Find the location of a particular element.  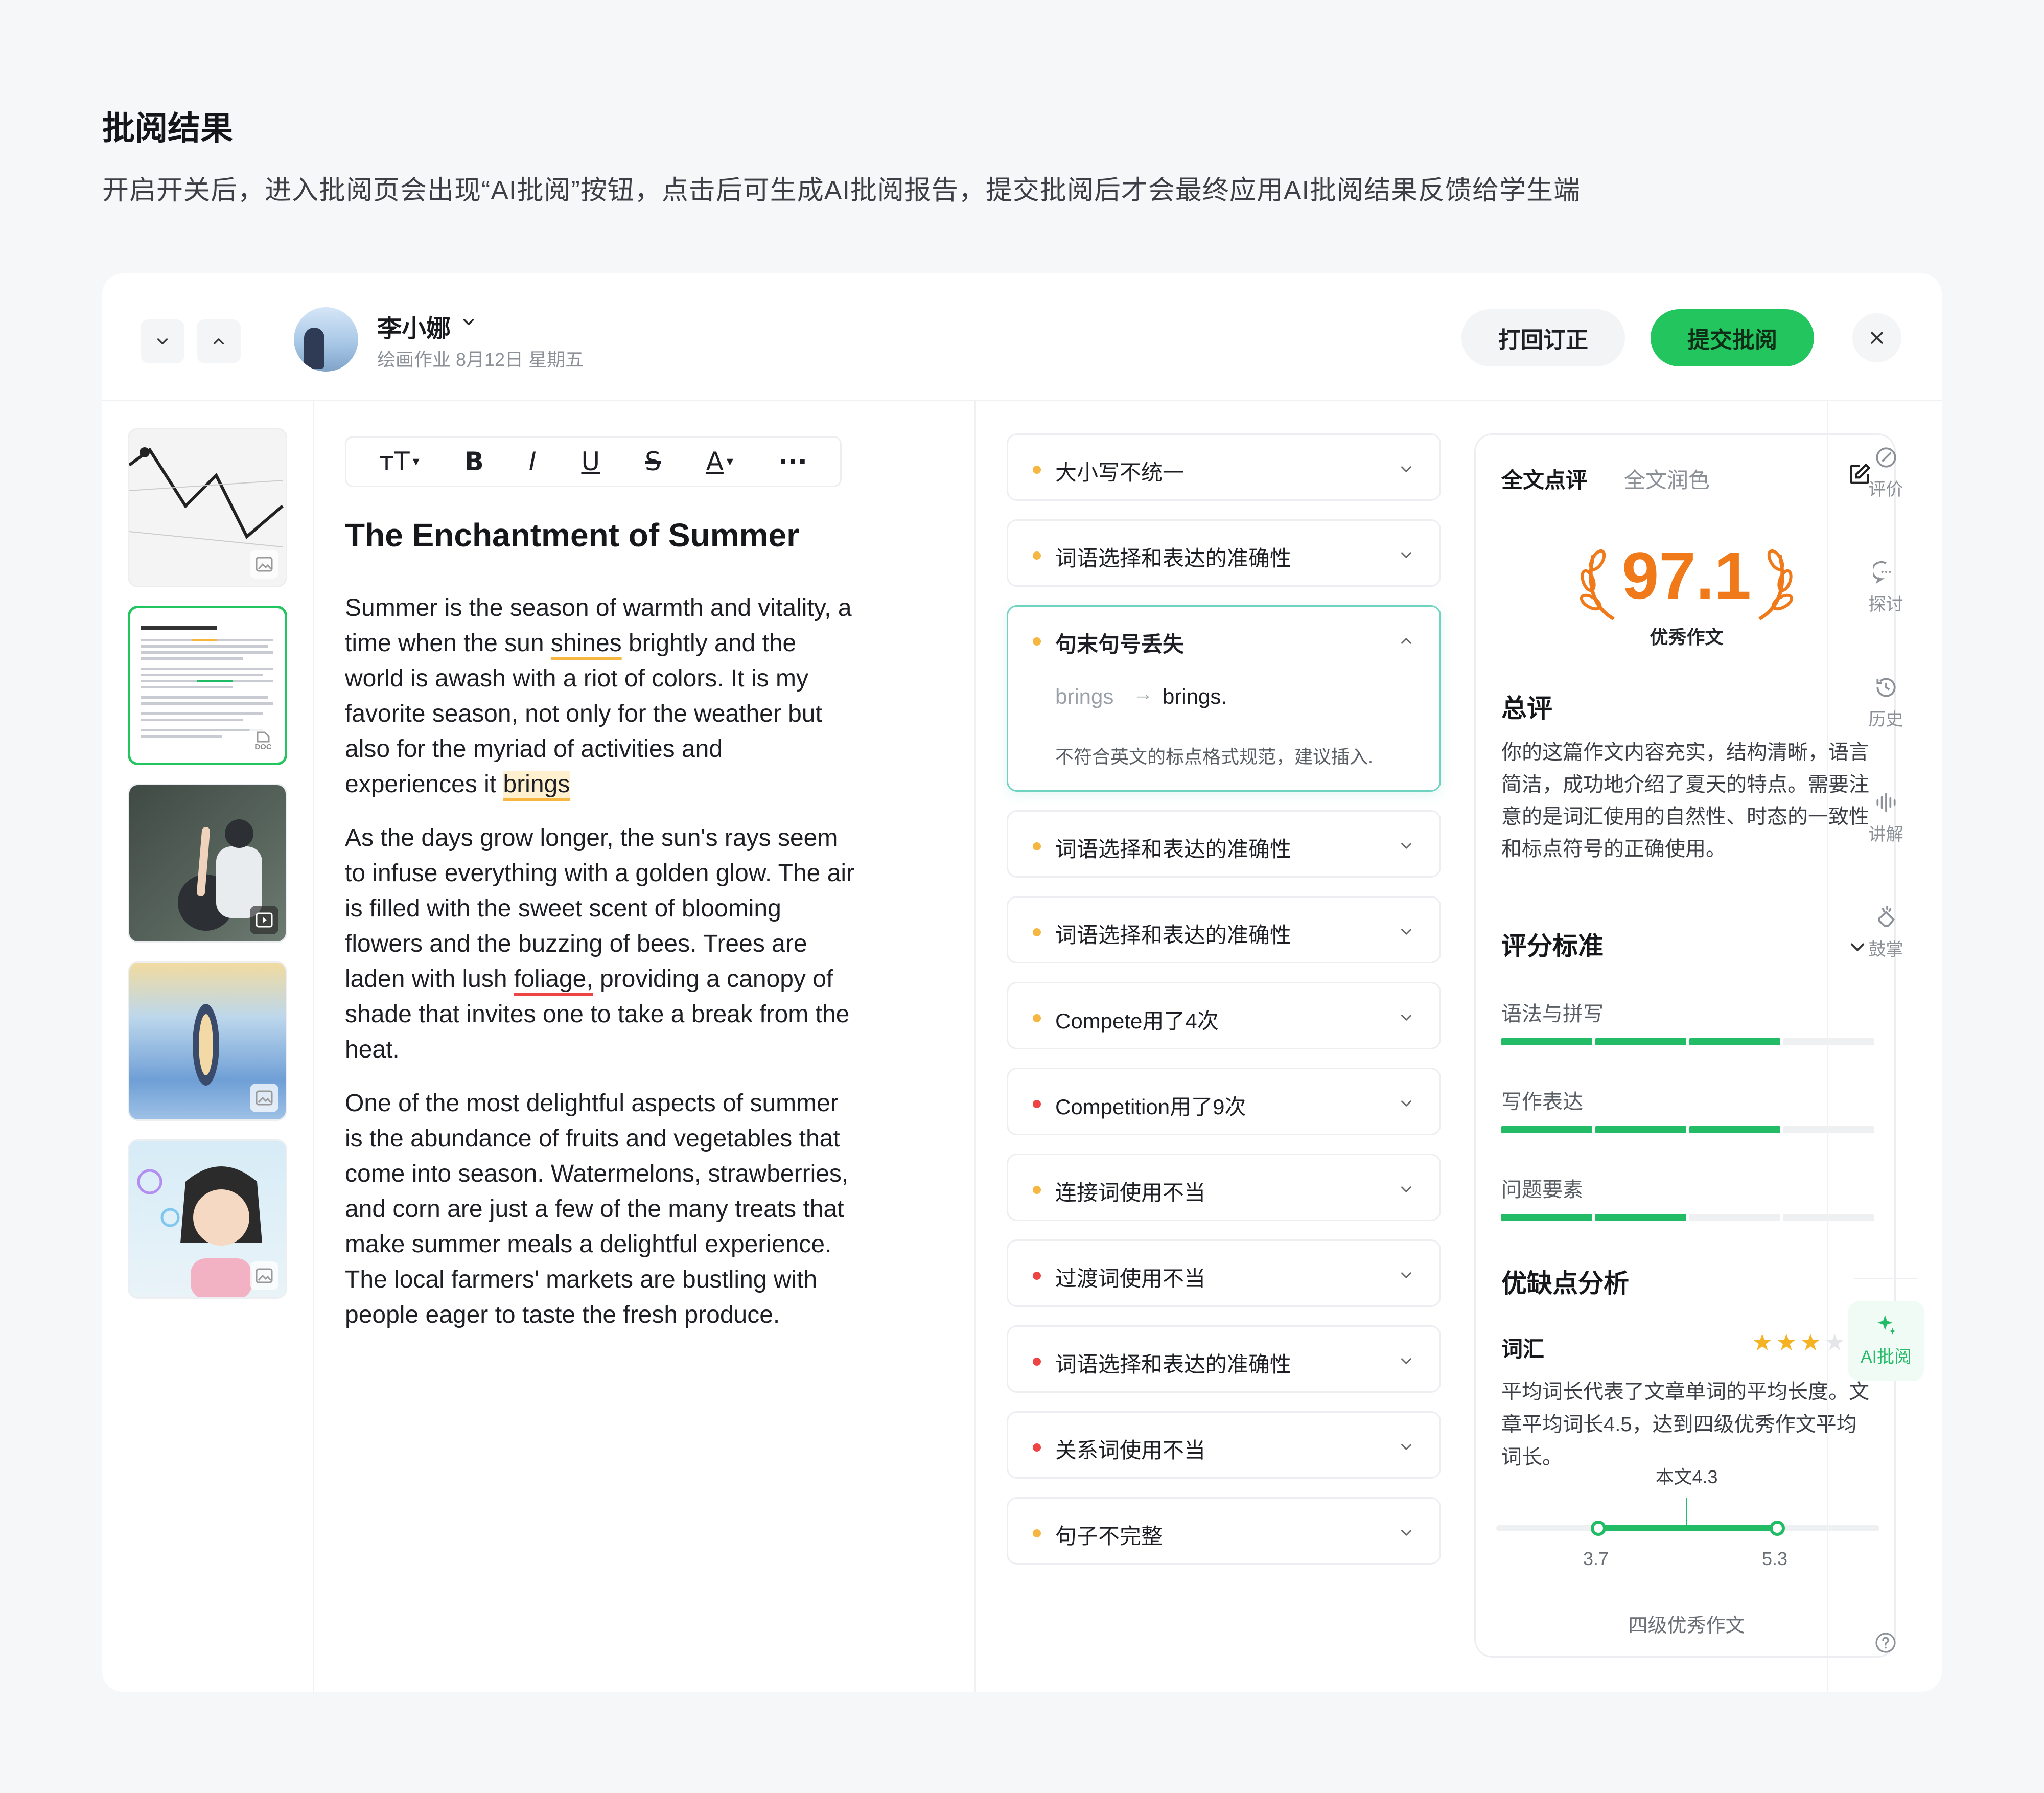

marked-word-error: foliage, is located at coordinates (553, 979).